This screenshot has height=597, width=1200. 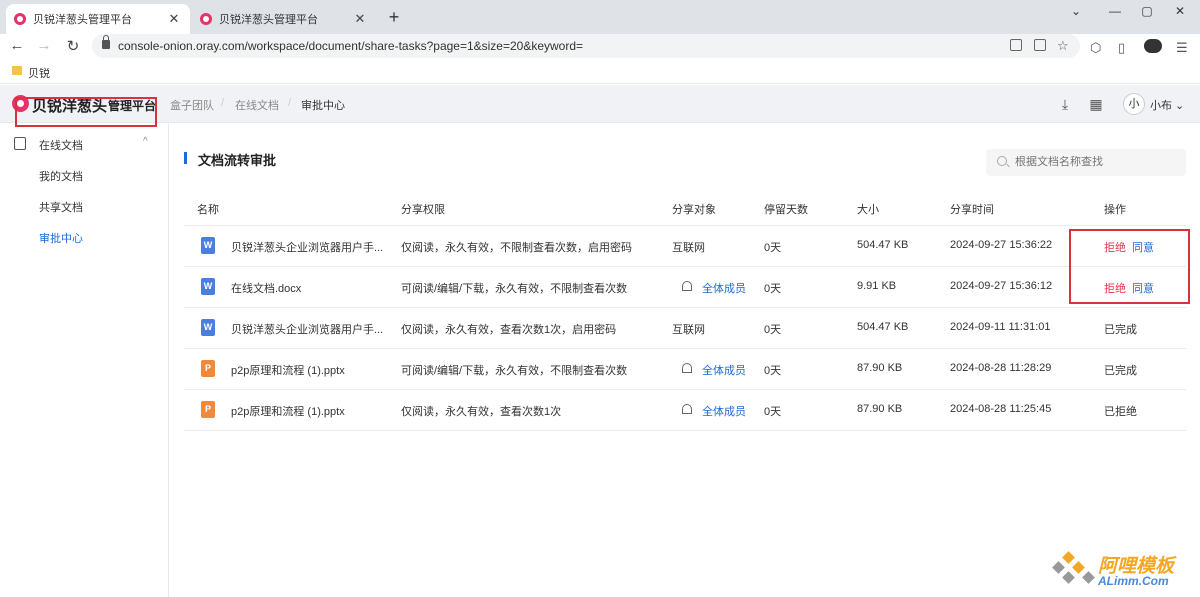 What do you see at coordinates (1161, 106) in the screenshot?
I see `username: 小布` at bounding box center [1161, 106].